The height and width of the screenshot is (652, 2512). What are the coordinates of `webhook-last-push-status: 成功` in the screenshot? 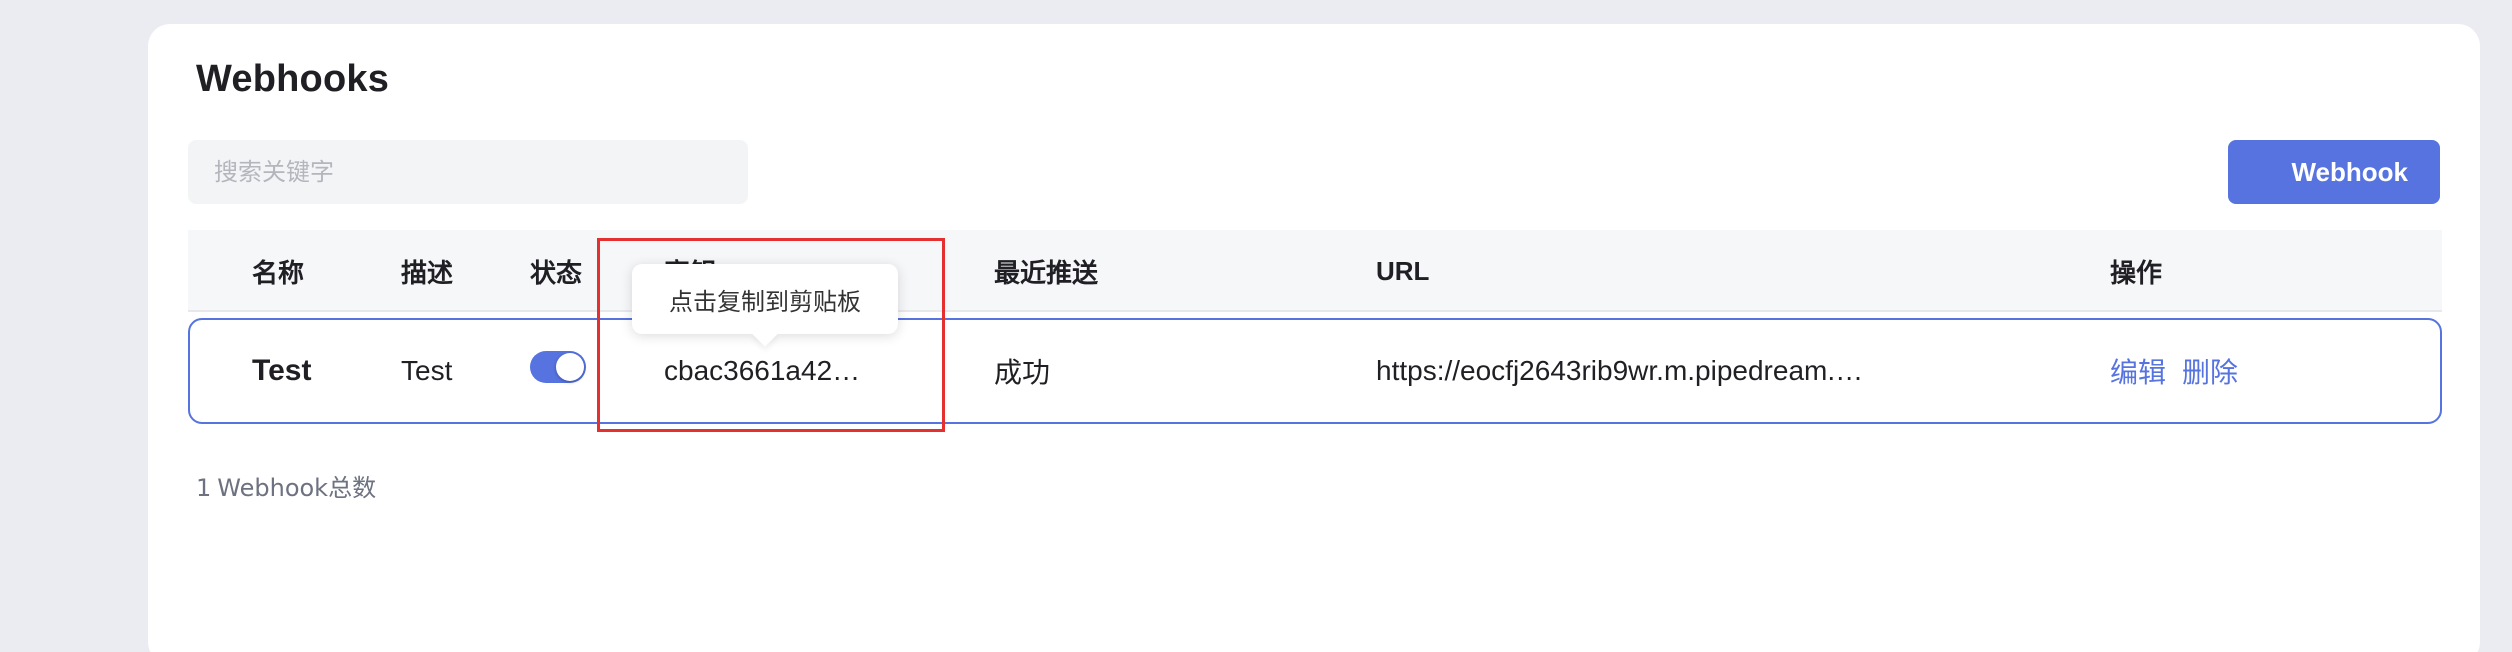 It's located at (1022, 372).